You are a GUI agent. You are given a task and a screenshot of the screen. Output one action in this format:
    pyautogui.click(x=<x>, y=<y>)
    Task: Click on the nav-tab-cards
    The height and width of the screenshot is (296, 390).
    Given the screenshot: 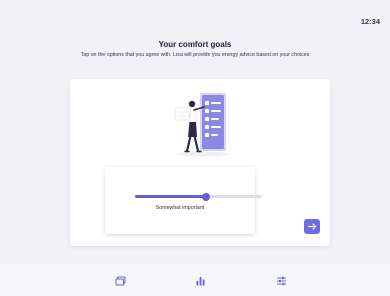 What is the action you would take?
    pyautogui.click(x=120, y=281)
    